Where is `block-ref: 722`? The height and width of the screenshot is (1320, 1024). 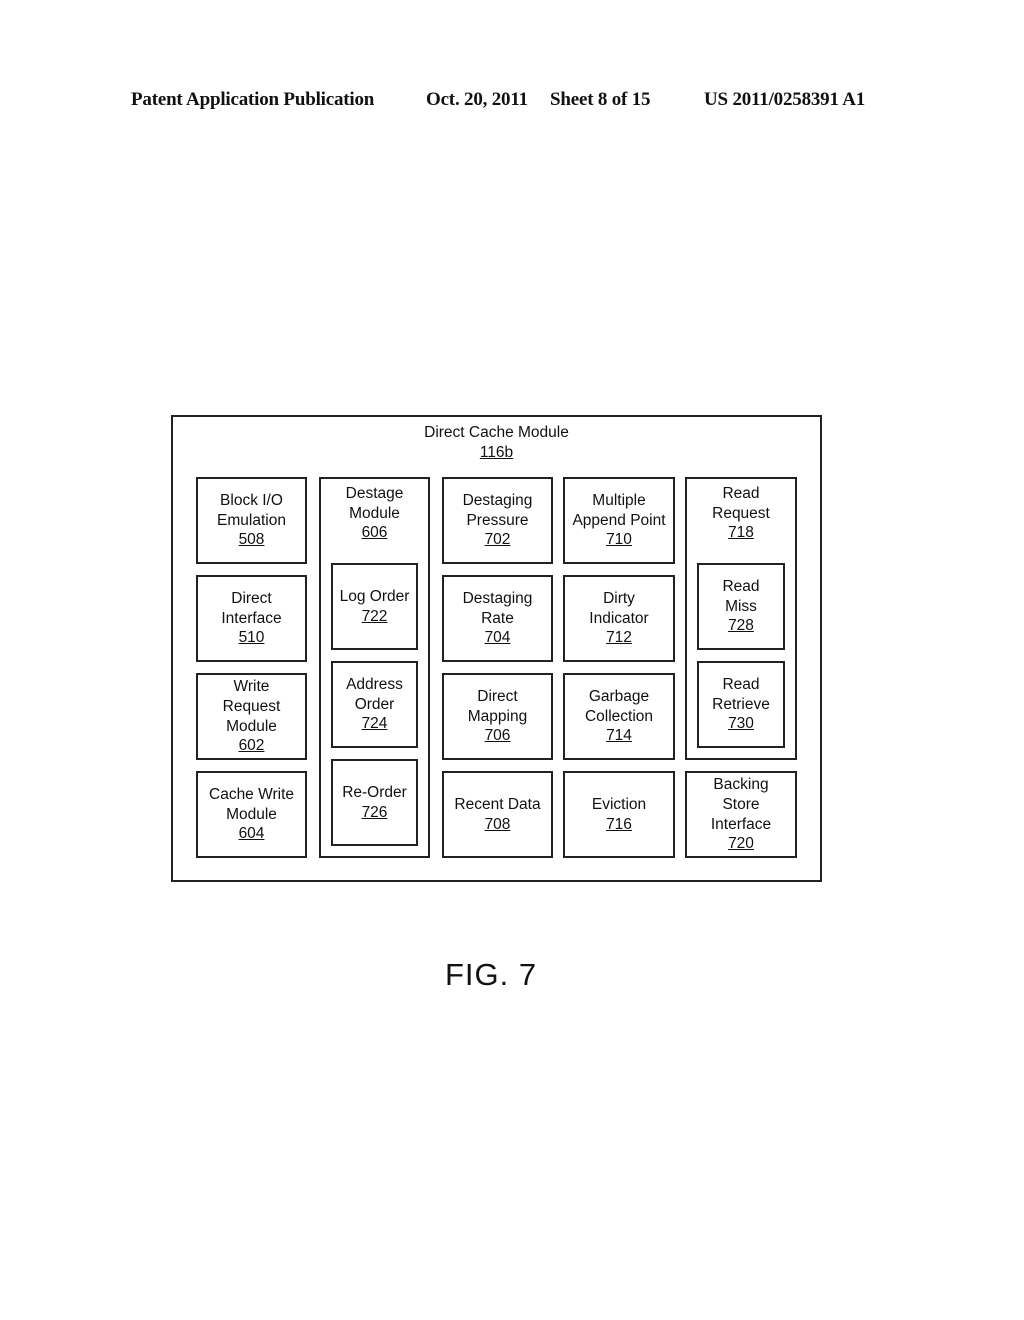
block-ref: 722 is located at coordinates (374, 616).